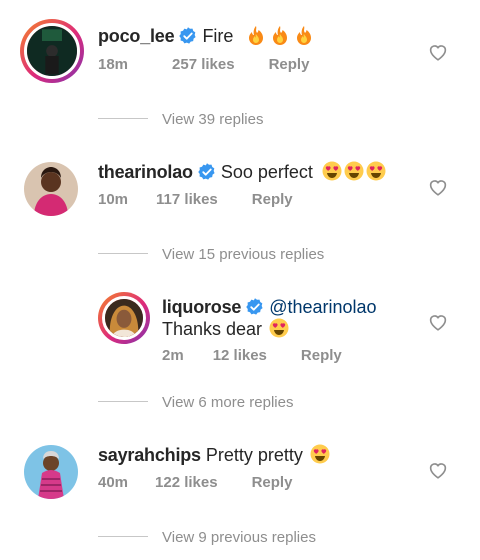 The image size is (480, 560). What do you see at coordinates (136, 36) in the screenshot?
I see `username: poco_lee` at bounding box center [136, 36].